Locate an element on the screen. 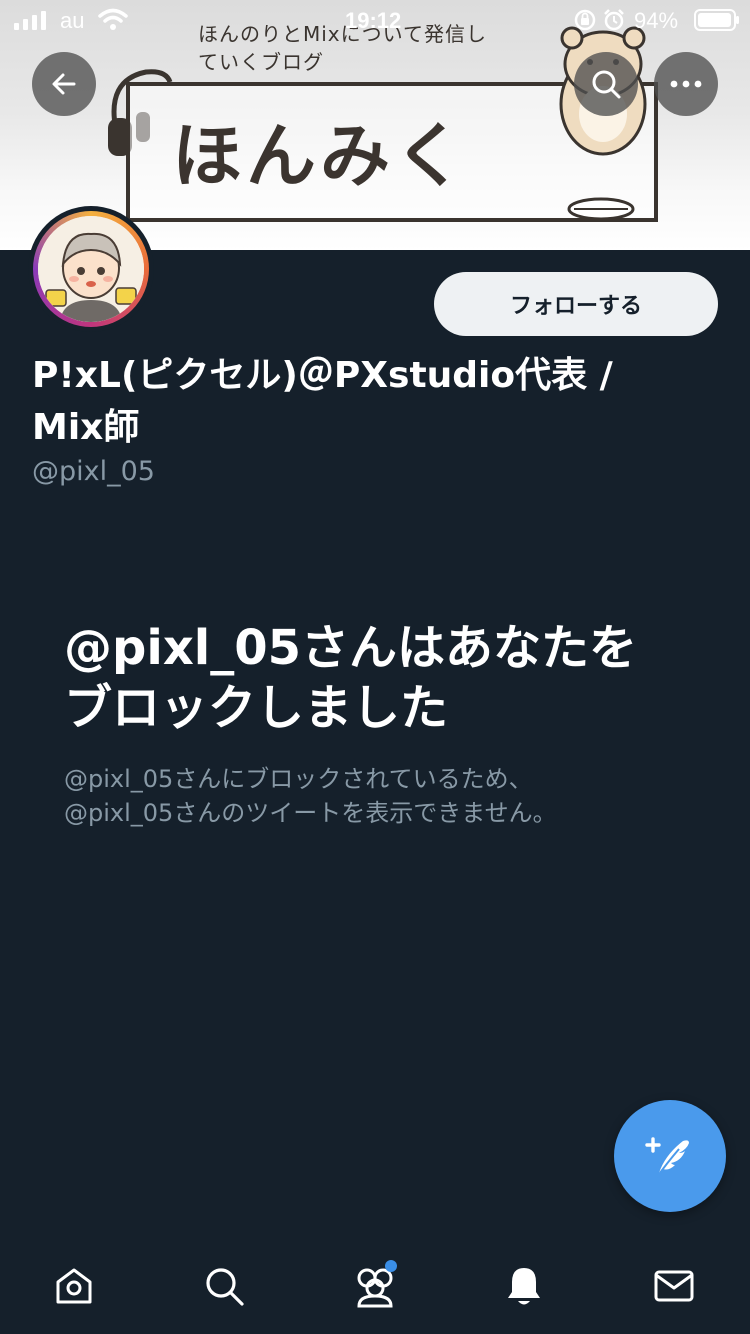 The height and width of the screenshot is (1334, 750). pillow-illustration is located at coordinates (601, 209).